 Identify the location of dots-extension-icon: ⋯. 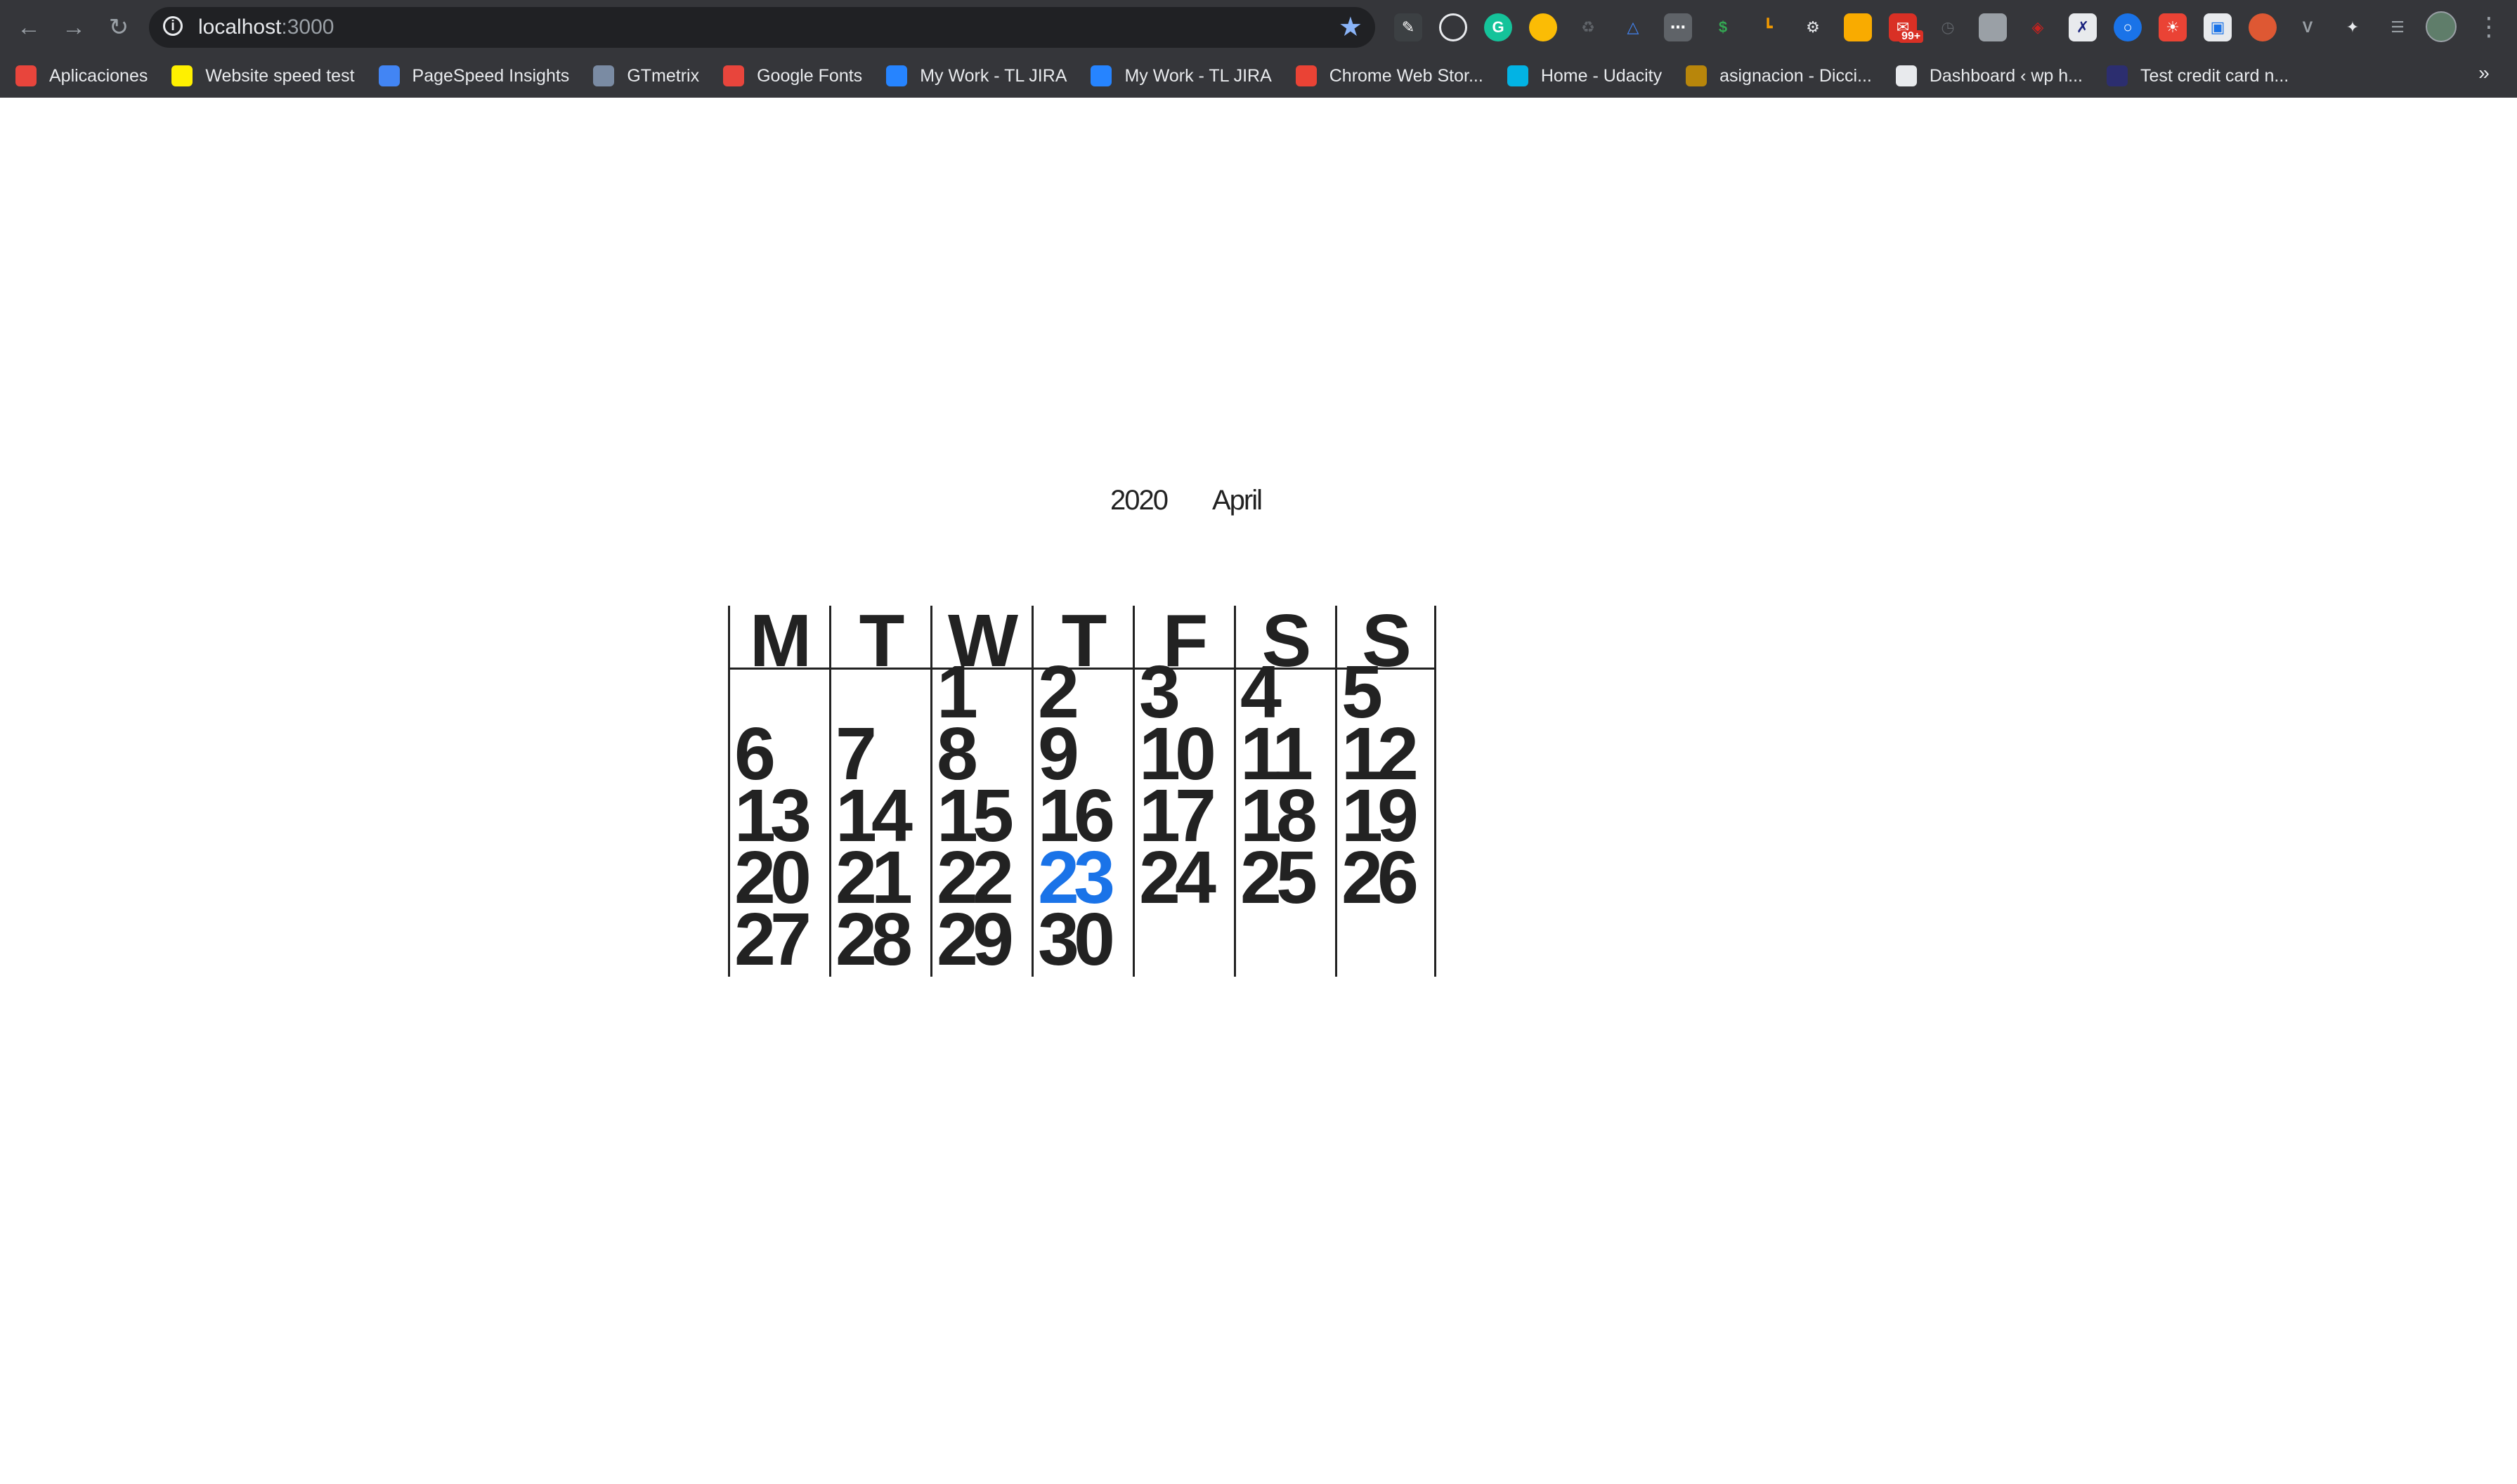
(1678, 27).